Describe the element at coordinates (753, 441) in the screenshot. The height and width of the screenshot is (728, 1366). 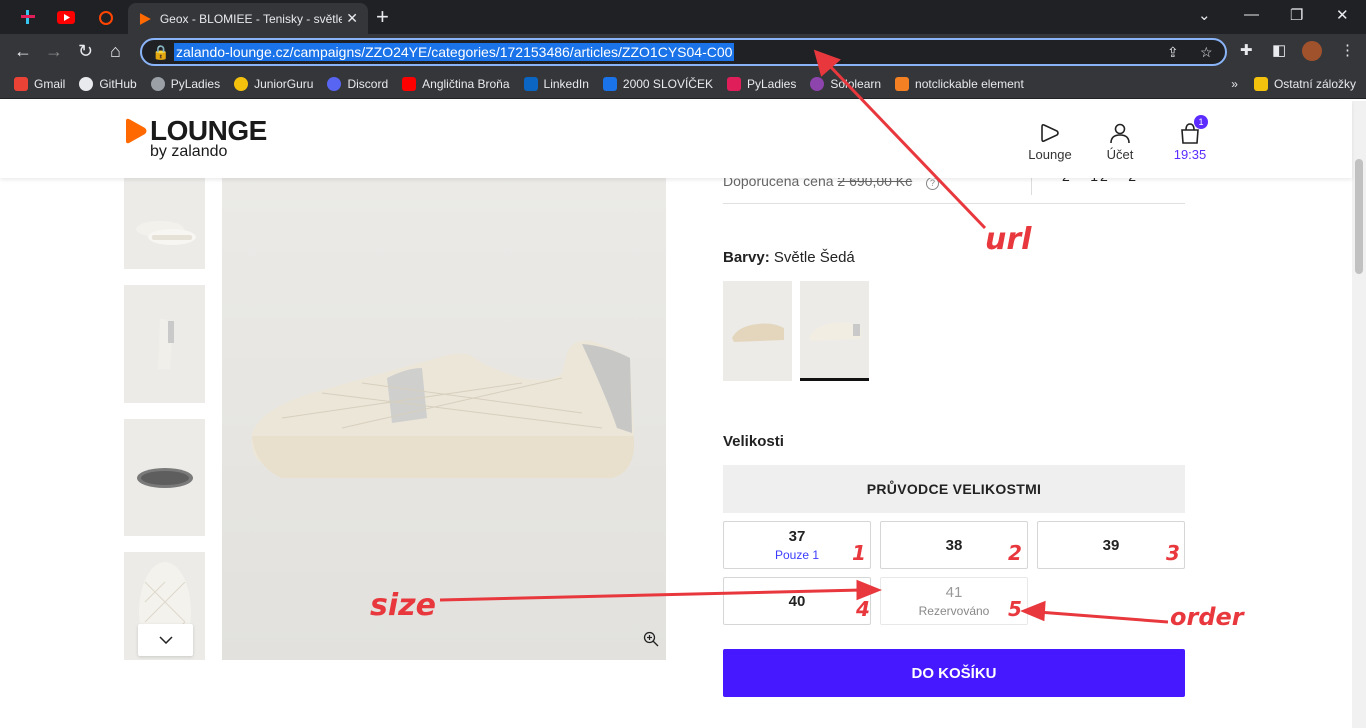
I see `sizes-title: Velikosti` at that location.